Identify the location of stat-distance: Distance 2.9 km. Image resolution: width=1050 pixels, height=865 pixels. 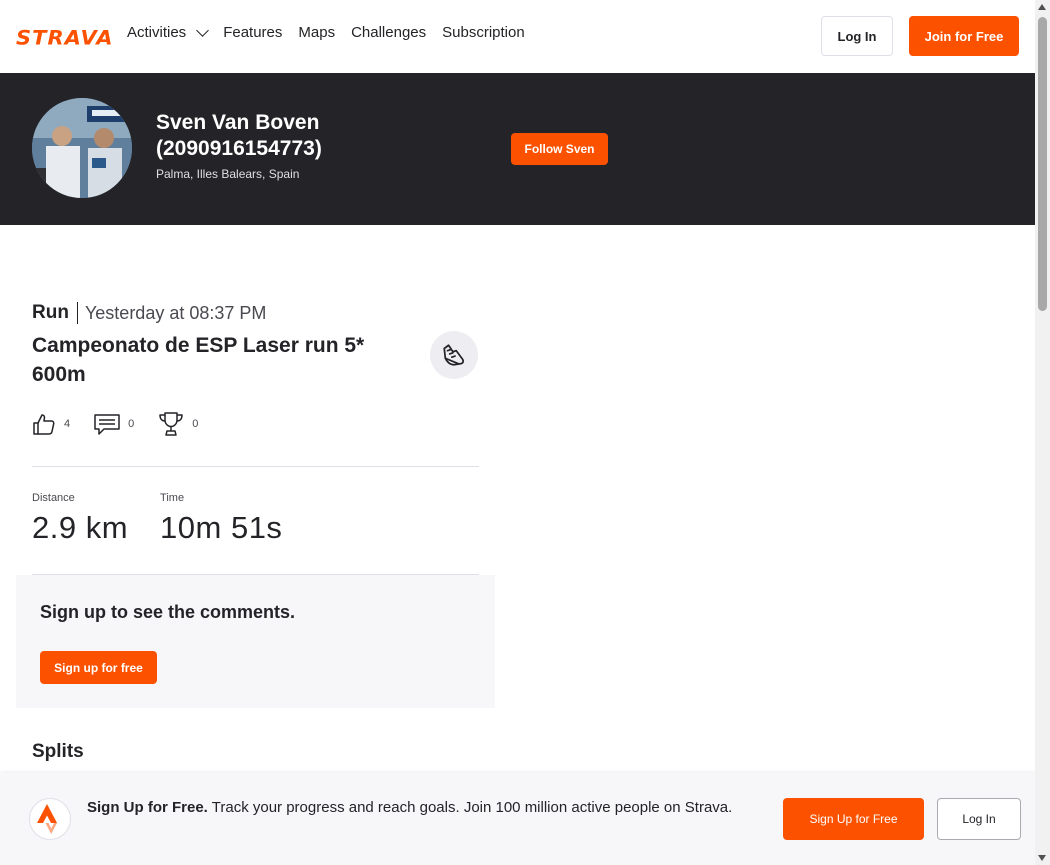
(80, 519).